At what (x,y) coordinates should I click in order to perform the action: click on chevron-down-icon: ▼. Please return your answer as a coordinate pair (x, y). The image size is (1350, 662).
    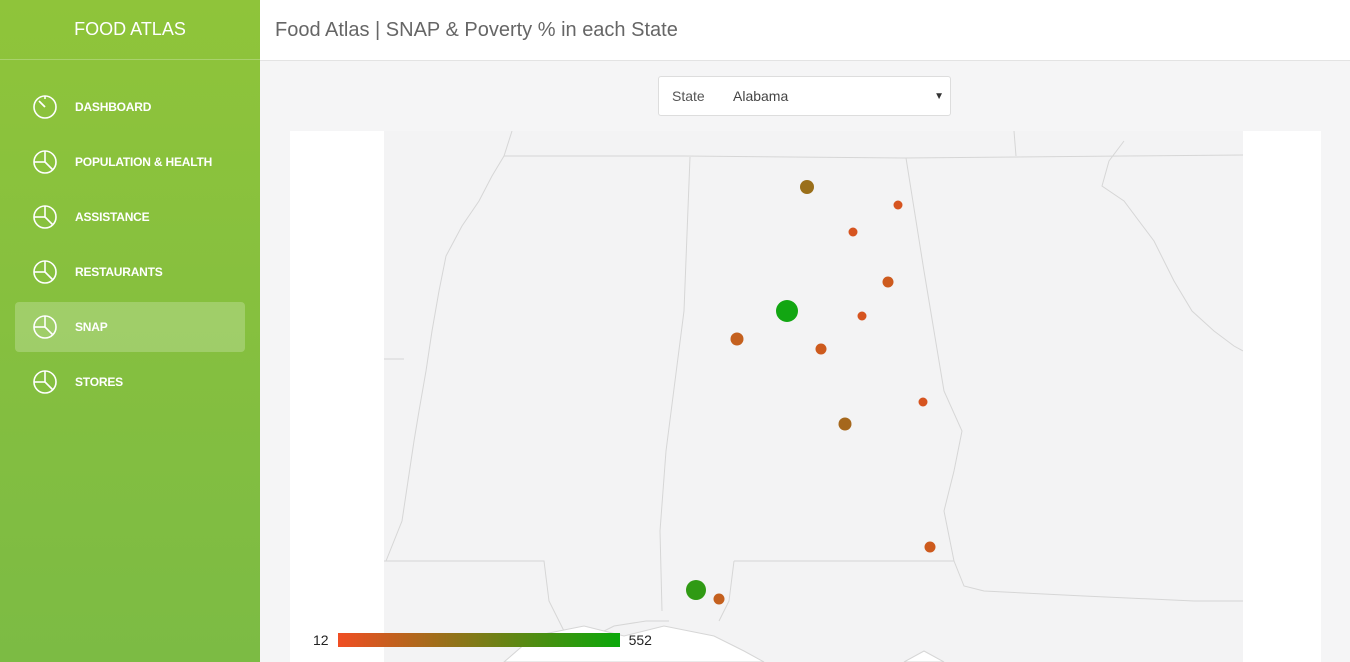
    Looking at the image, I should click on (942, 96).